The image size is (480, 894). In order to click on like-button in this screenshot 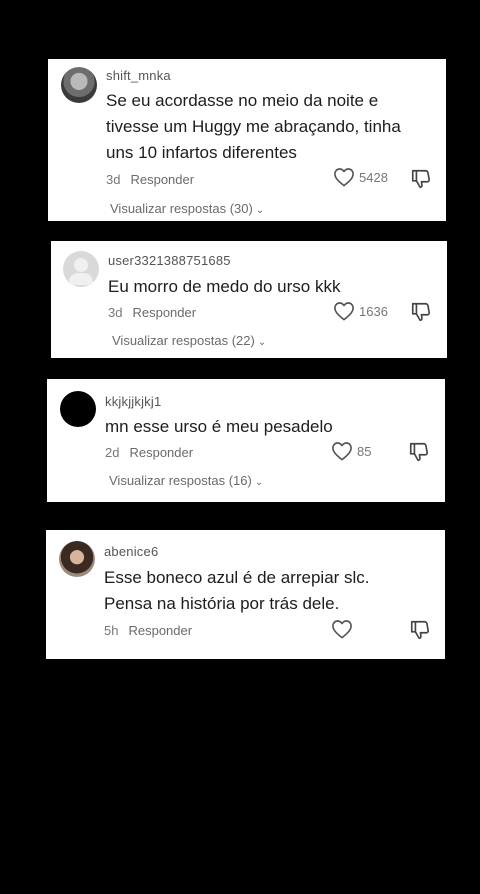, I will do `click(344, 629)`.